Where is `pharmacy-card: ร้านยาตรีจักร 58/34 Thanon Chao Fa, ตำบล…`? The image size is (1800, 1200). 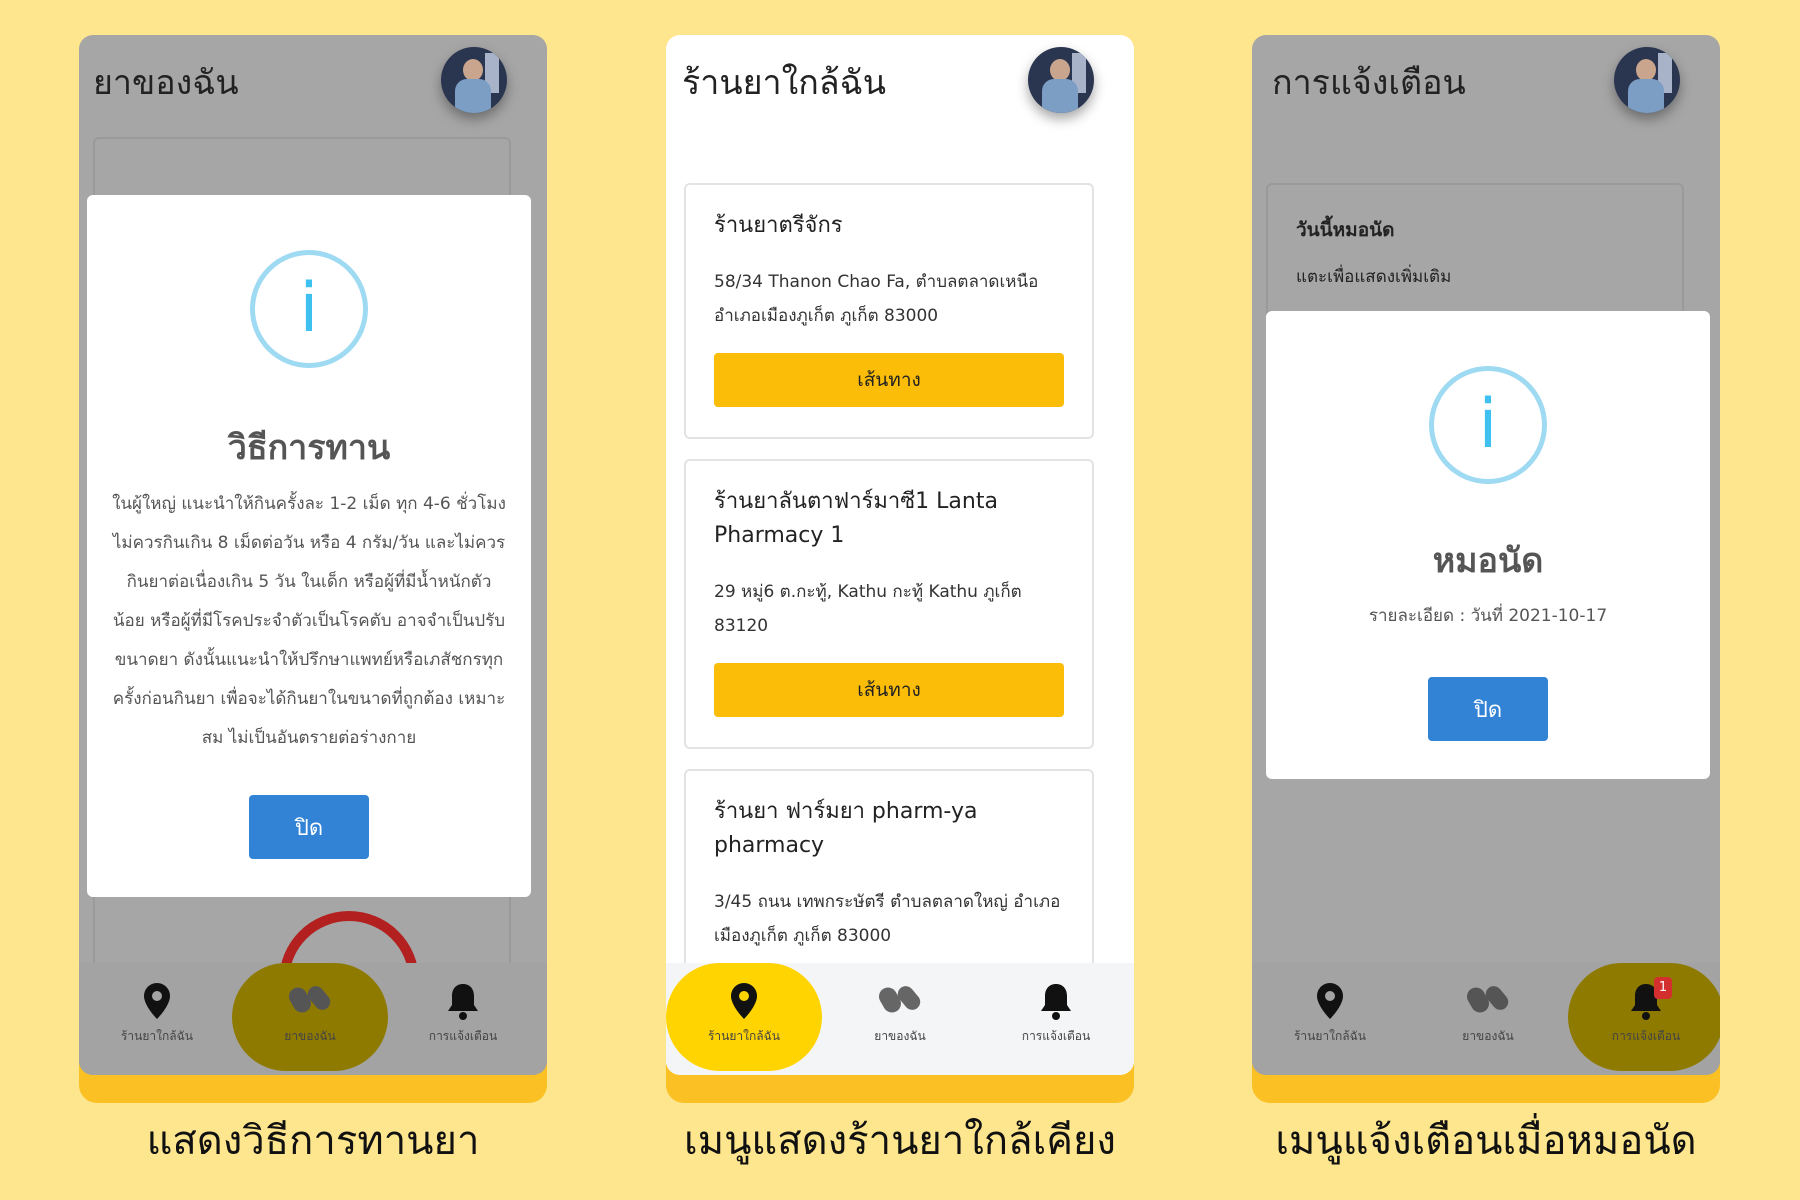
pharmacy-card: ร้านยาตรีจักร 58/34 Thanon Chao Fa, ตำบล… is located at coordinates (889, 311).